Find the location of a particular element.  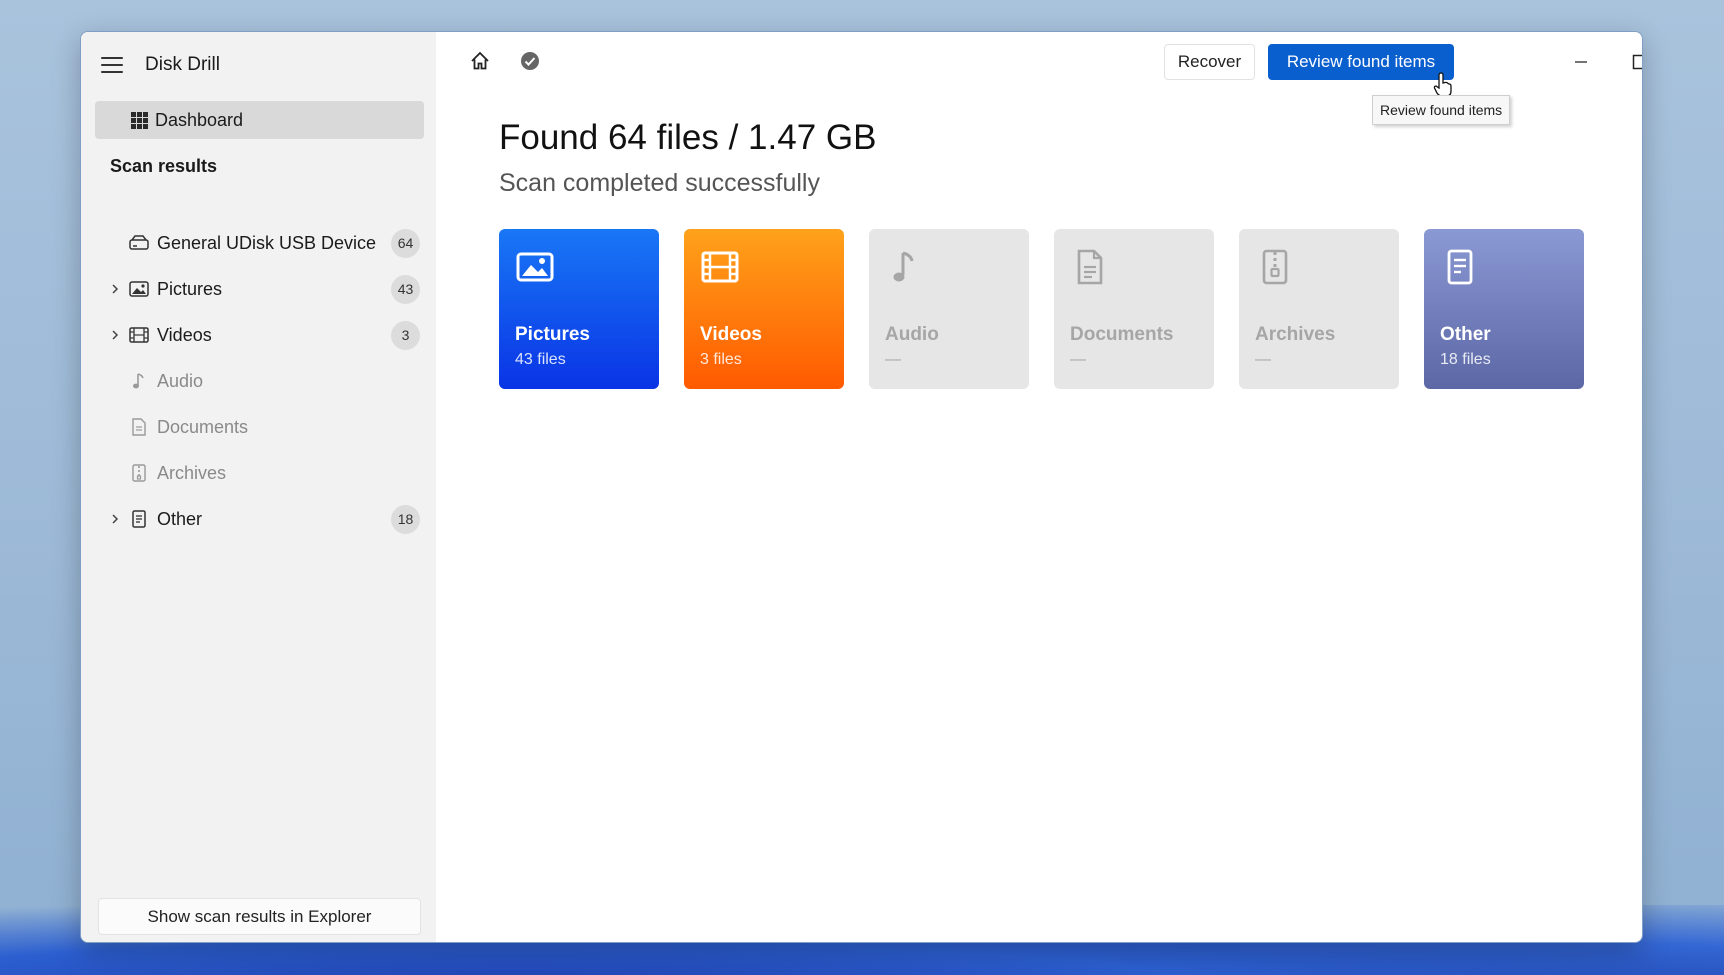

card-audio: Audio — is located at coordinates (949, 309).